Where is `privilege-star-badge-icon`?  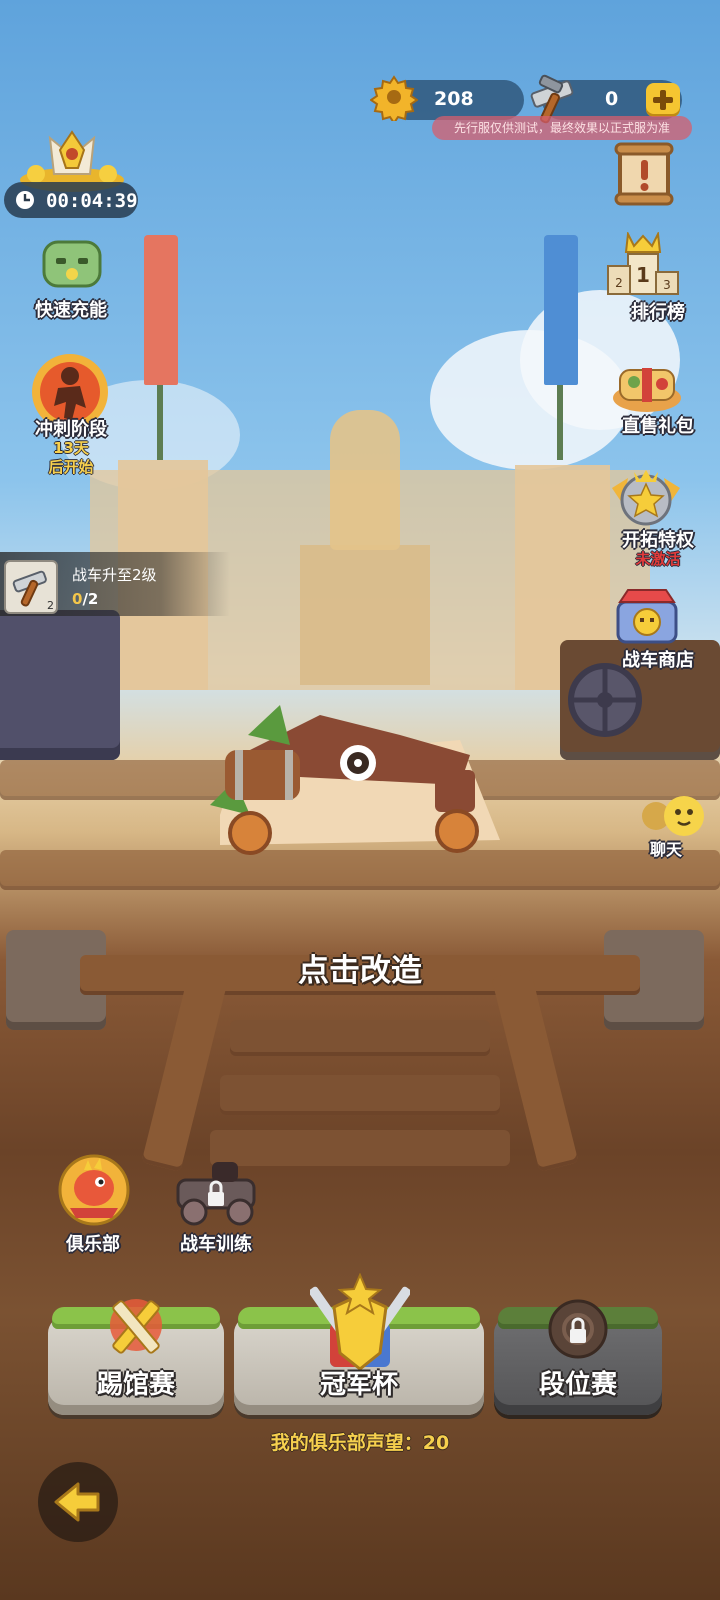 privilege-star-badge-icon is located at coordinates (646, 499).